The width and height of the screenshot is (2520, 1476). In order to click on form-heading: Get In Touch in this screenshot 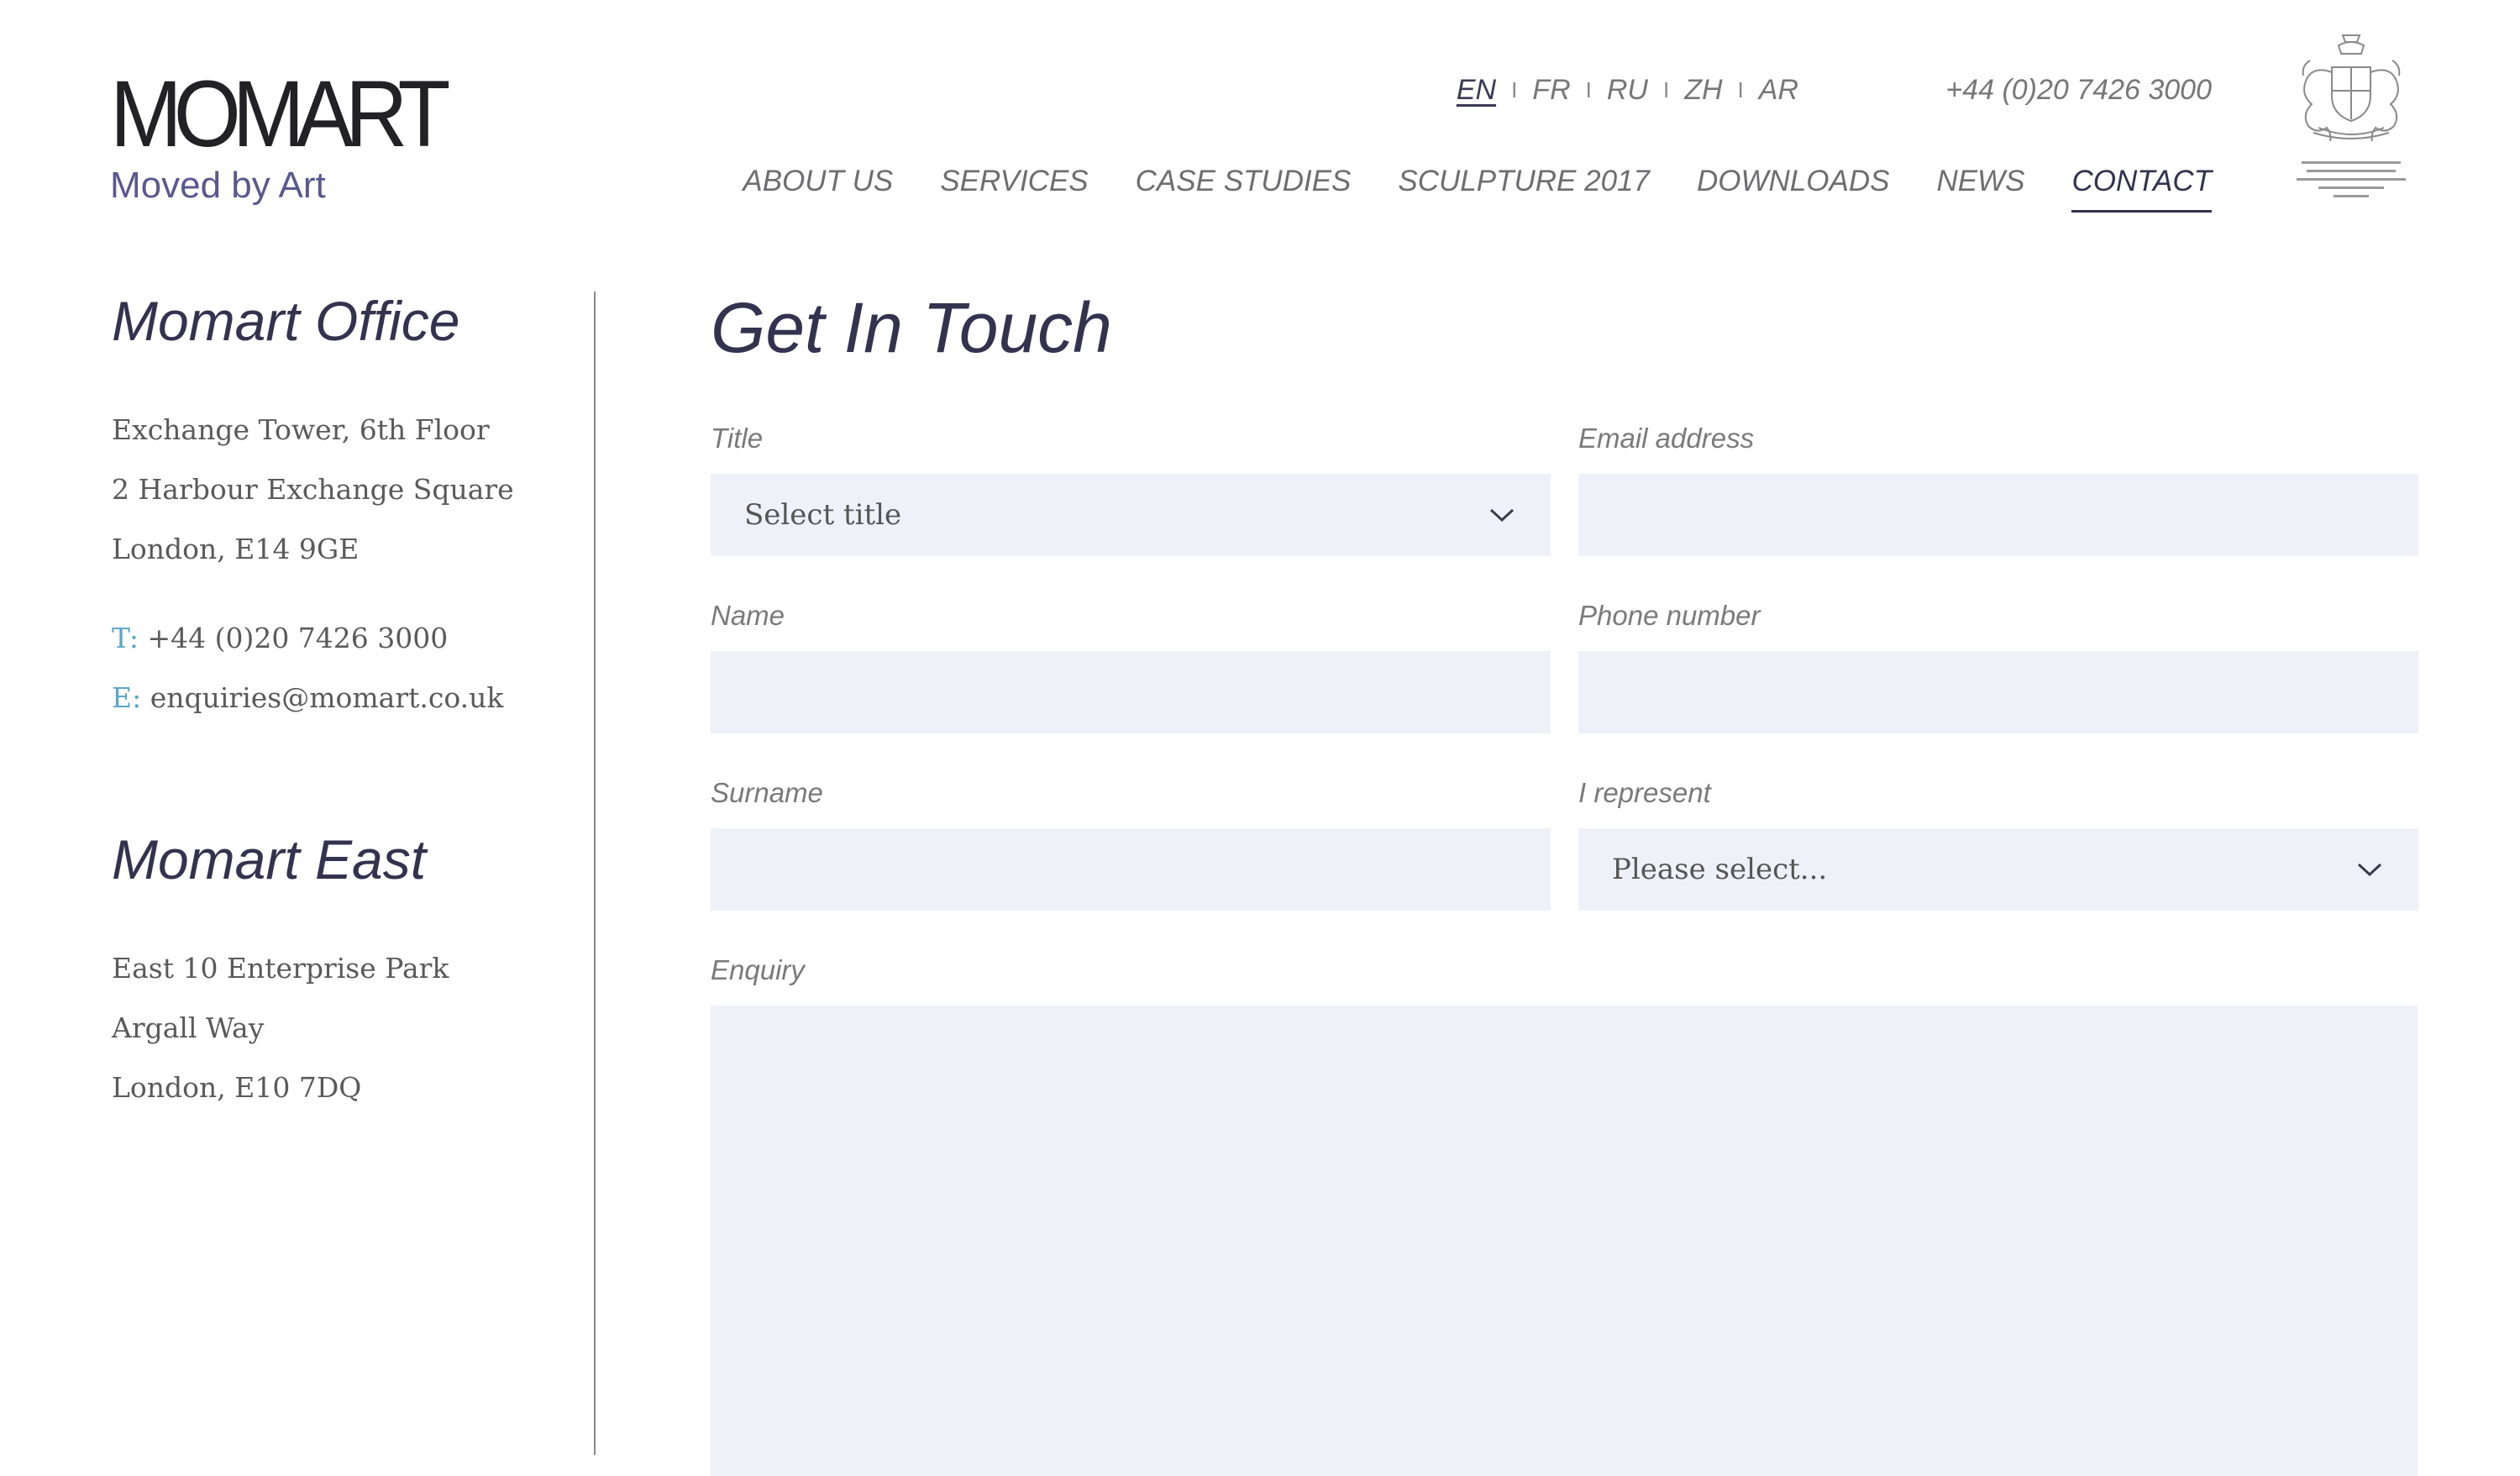, I will do `click(911, 327)`.